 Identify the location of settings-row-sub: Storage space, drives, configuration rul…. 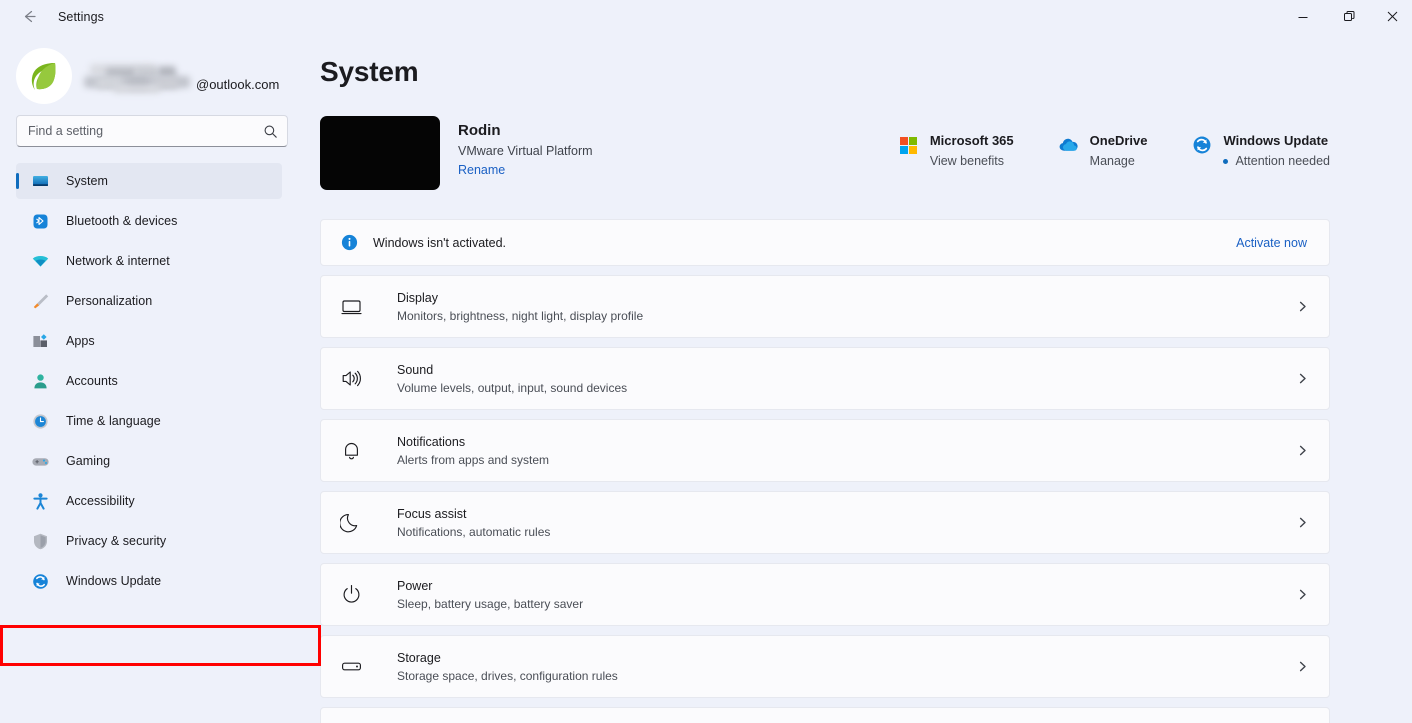
(507, 675).